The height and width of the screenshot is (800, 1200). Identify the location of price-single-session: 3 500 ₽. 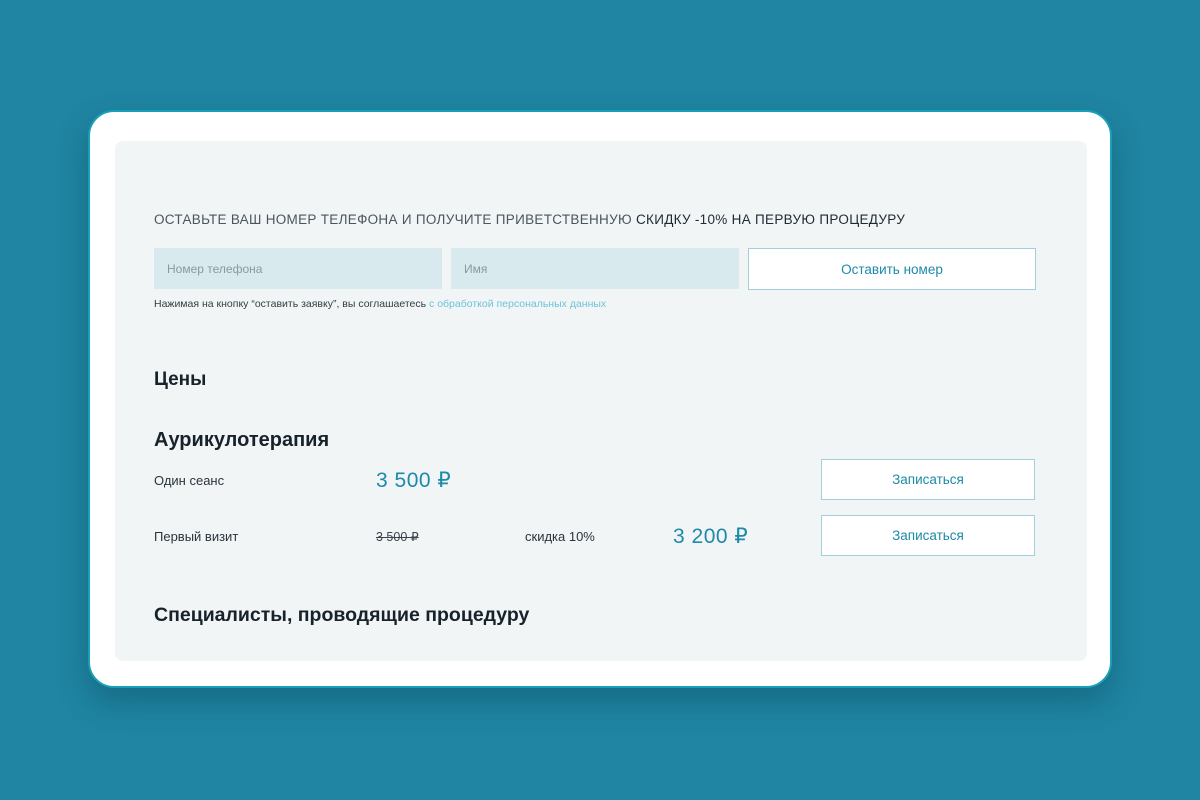
(414, 480).